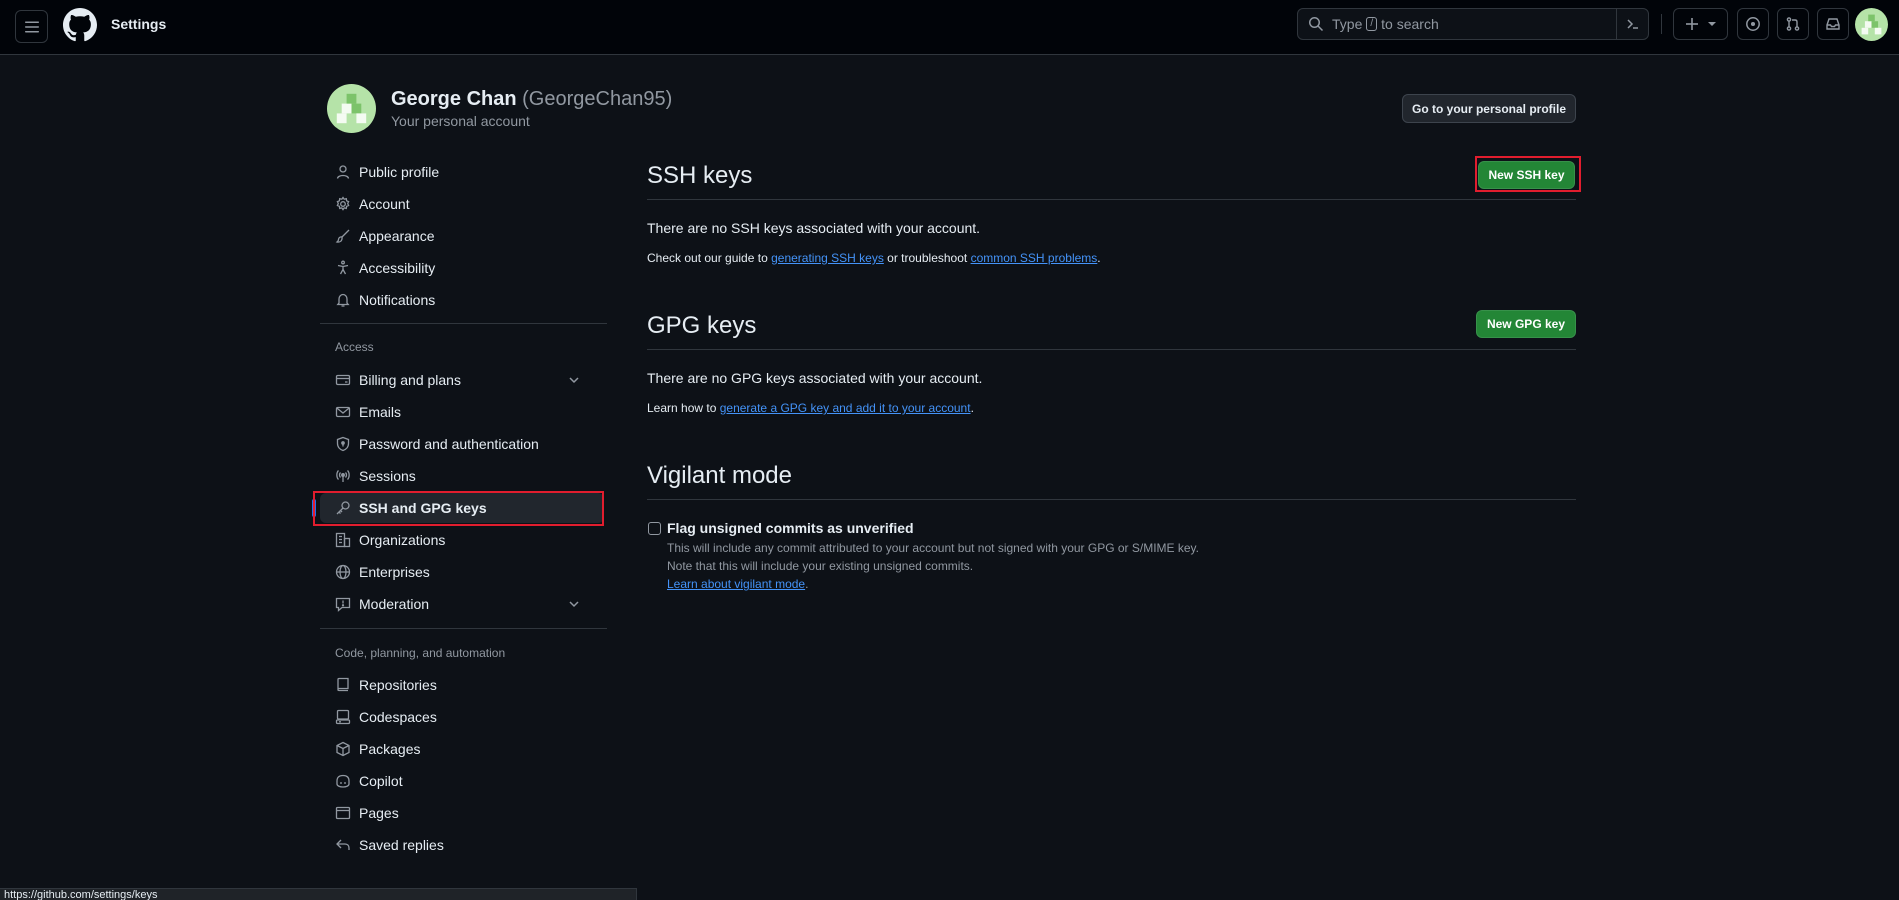 The height and width of the screenshot is (900, 1899). Describe the element at coordinates (682, 408) in the screenshot. I see `gpg-learn-prefix: Learn how to` at that location.